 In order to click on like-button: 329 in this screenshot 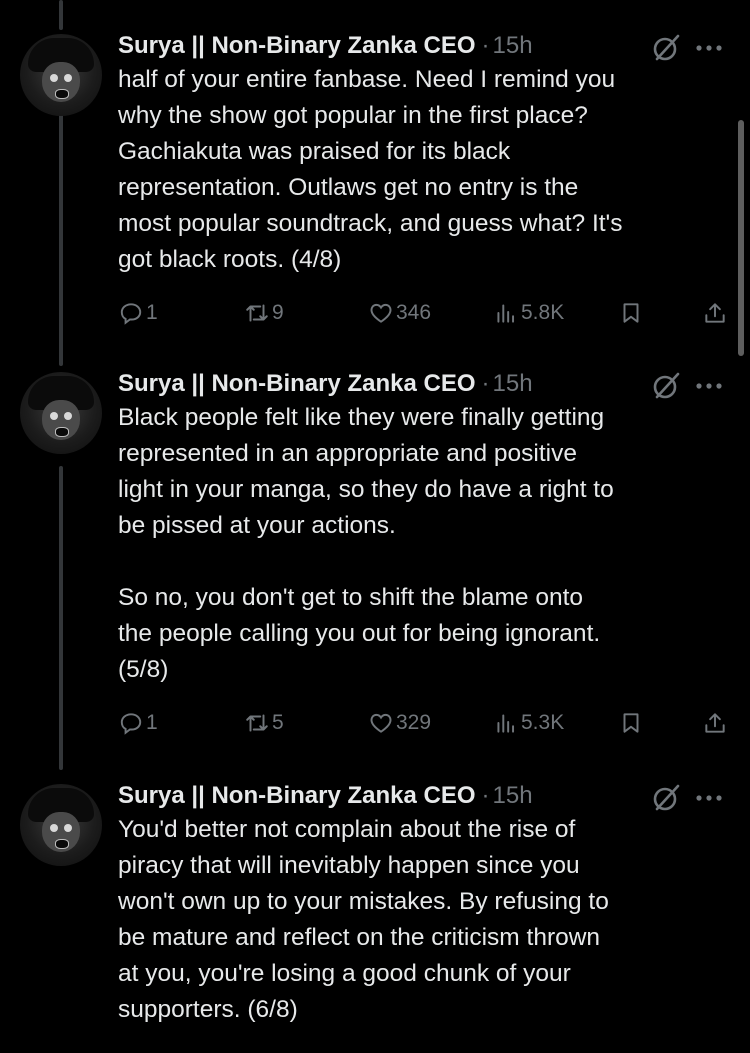, I will do `click(399, 723)`.